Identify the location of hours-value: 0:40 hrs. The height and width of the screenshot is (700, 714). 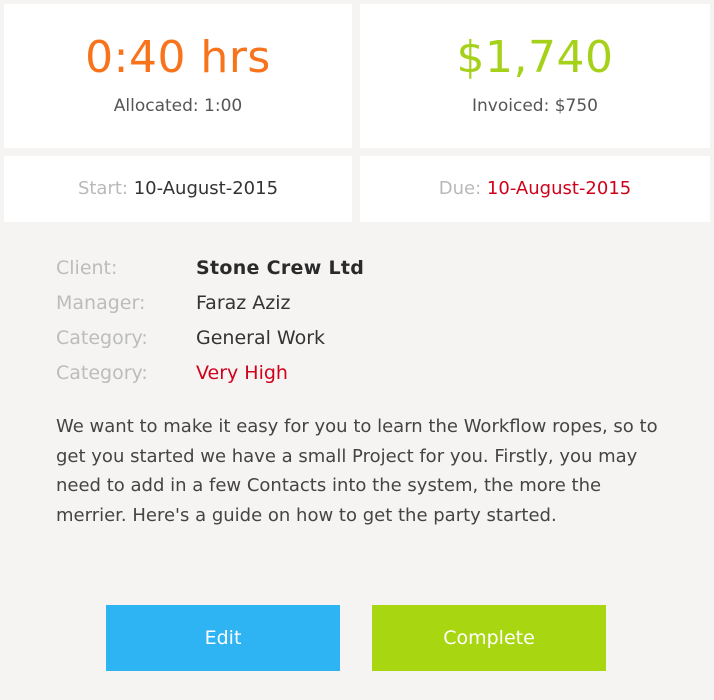
(178, 57).